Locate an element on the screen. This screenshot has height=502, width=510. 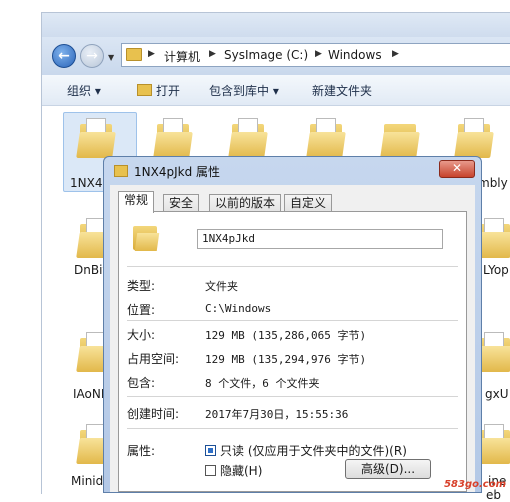
recent-pages-dropdown-icon: ▼ is located at coordinates (111, 57).